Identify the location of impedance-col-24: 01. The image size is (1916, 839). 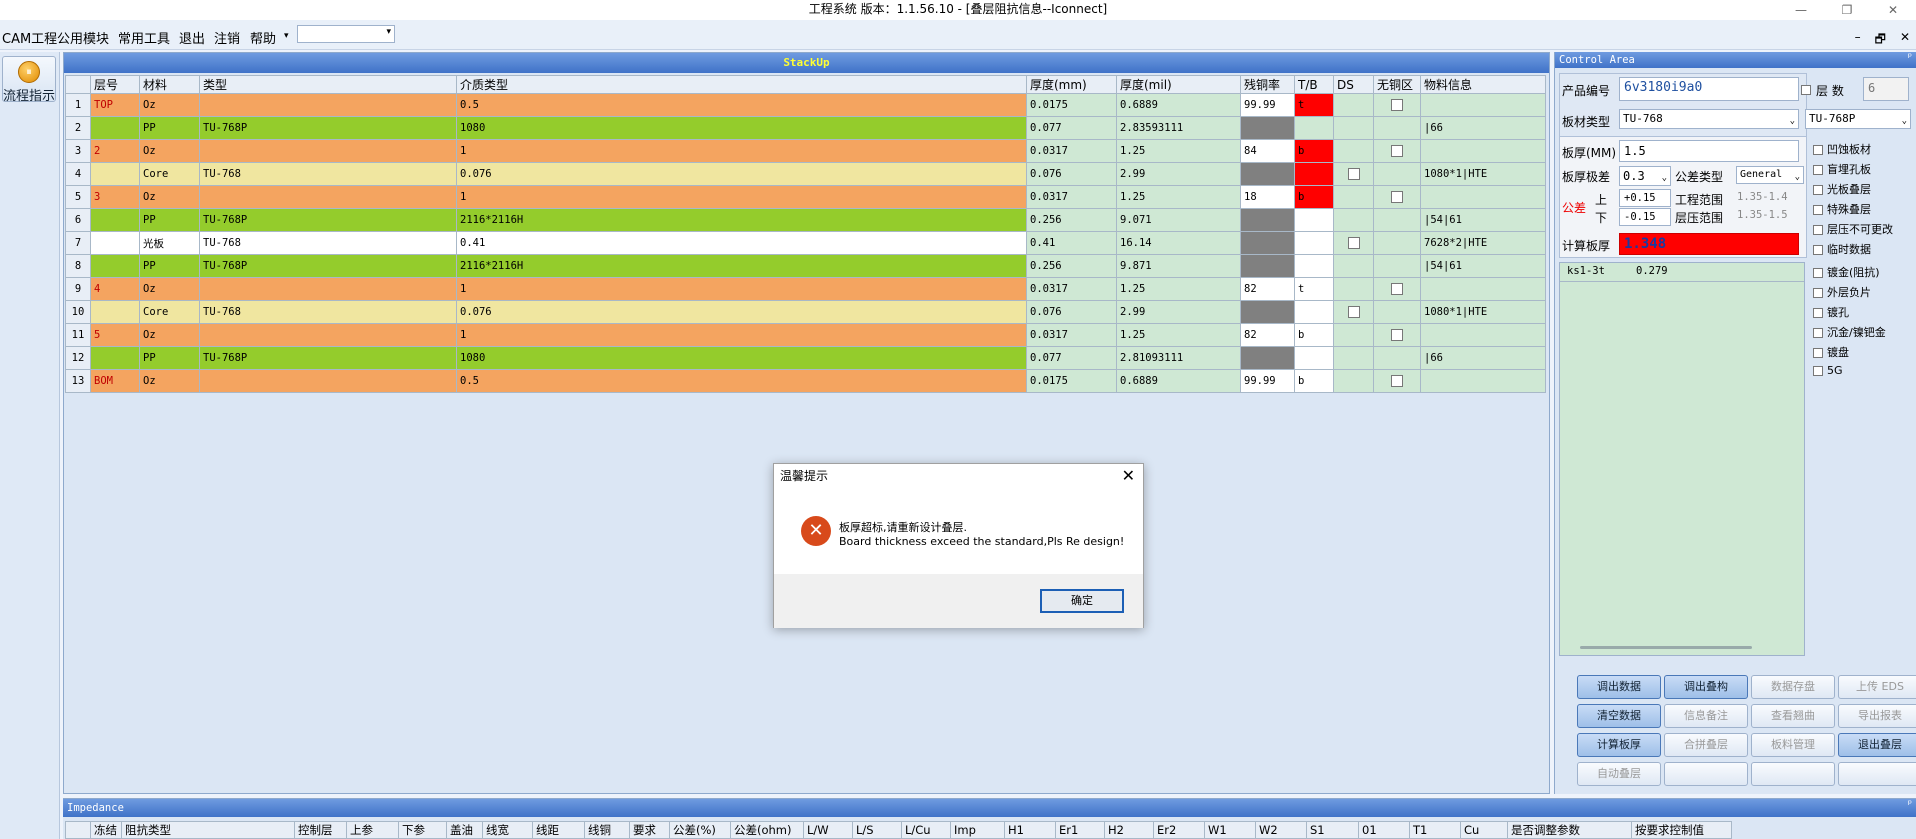
(1384, 830).